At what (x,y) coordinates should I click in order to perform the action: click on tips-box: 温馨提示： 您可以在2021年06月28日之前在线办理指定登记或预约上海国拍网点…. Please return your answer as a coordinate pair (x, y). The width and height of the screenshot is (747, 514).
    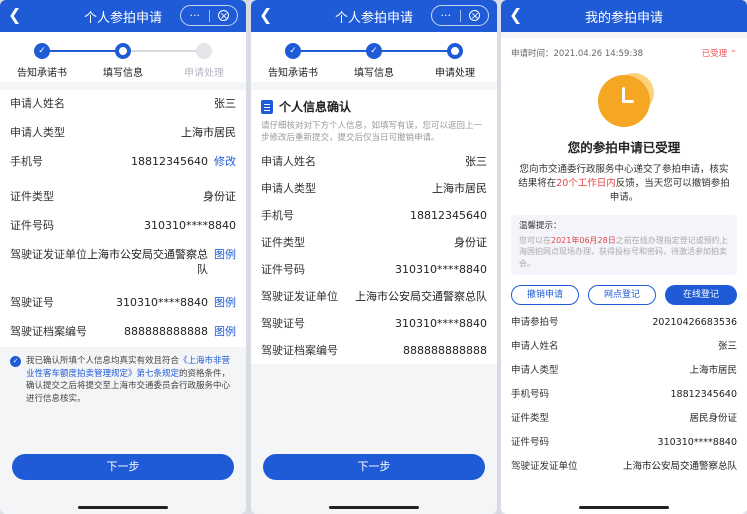
    Looking at the image, I should click on (624, 245).